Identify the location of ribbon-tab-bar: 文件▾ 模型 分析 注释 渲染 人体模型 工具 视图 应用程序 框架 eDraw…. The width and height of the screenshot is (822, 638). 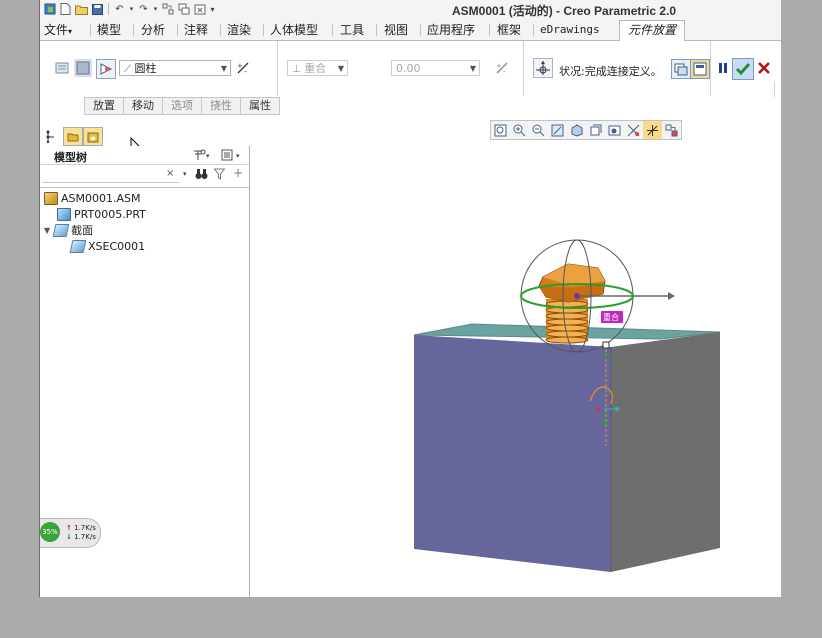
(410, 31).